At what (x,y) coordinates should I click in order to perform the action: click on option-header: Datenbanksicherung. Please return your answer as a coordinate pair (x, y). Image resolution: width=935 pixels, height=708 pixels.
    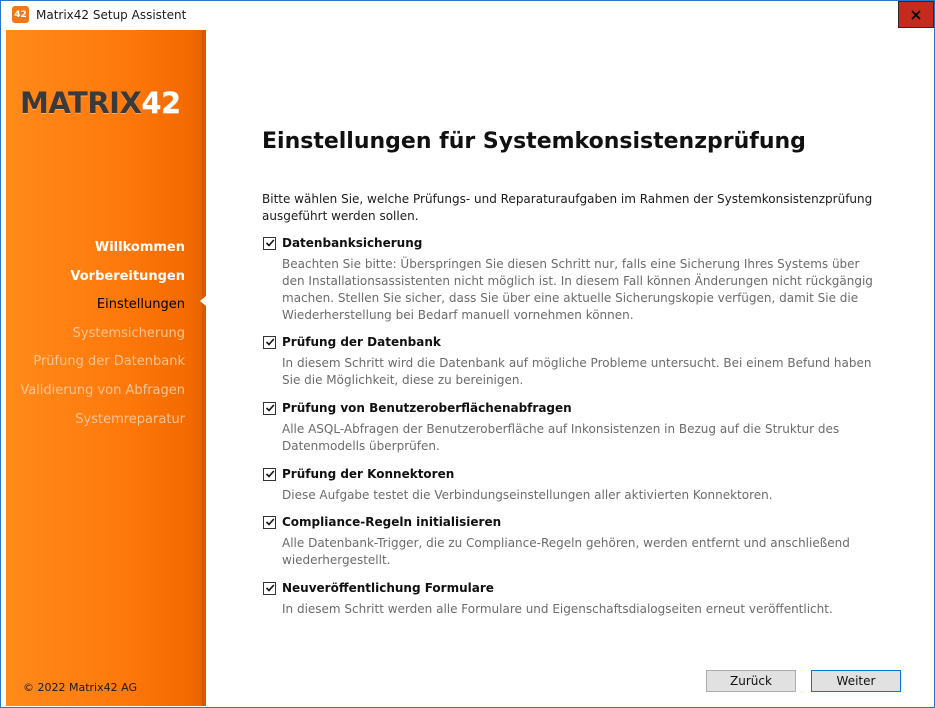
    Looking at the image, I should click on (573, 243).